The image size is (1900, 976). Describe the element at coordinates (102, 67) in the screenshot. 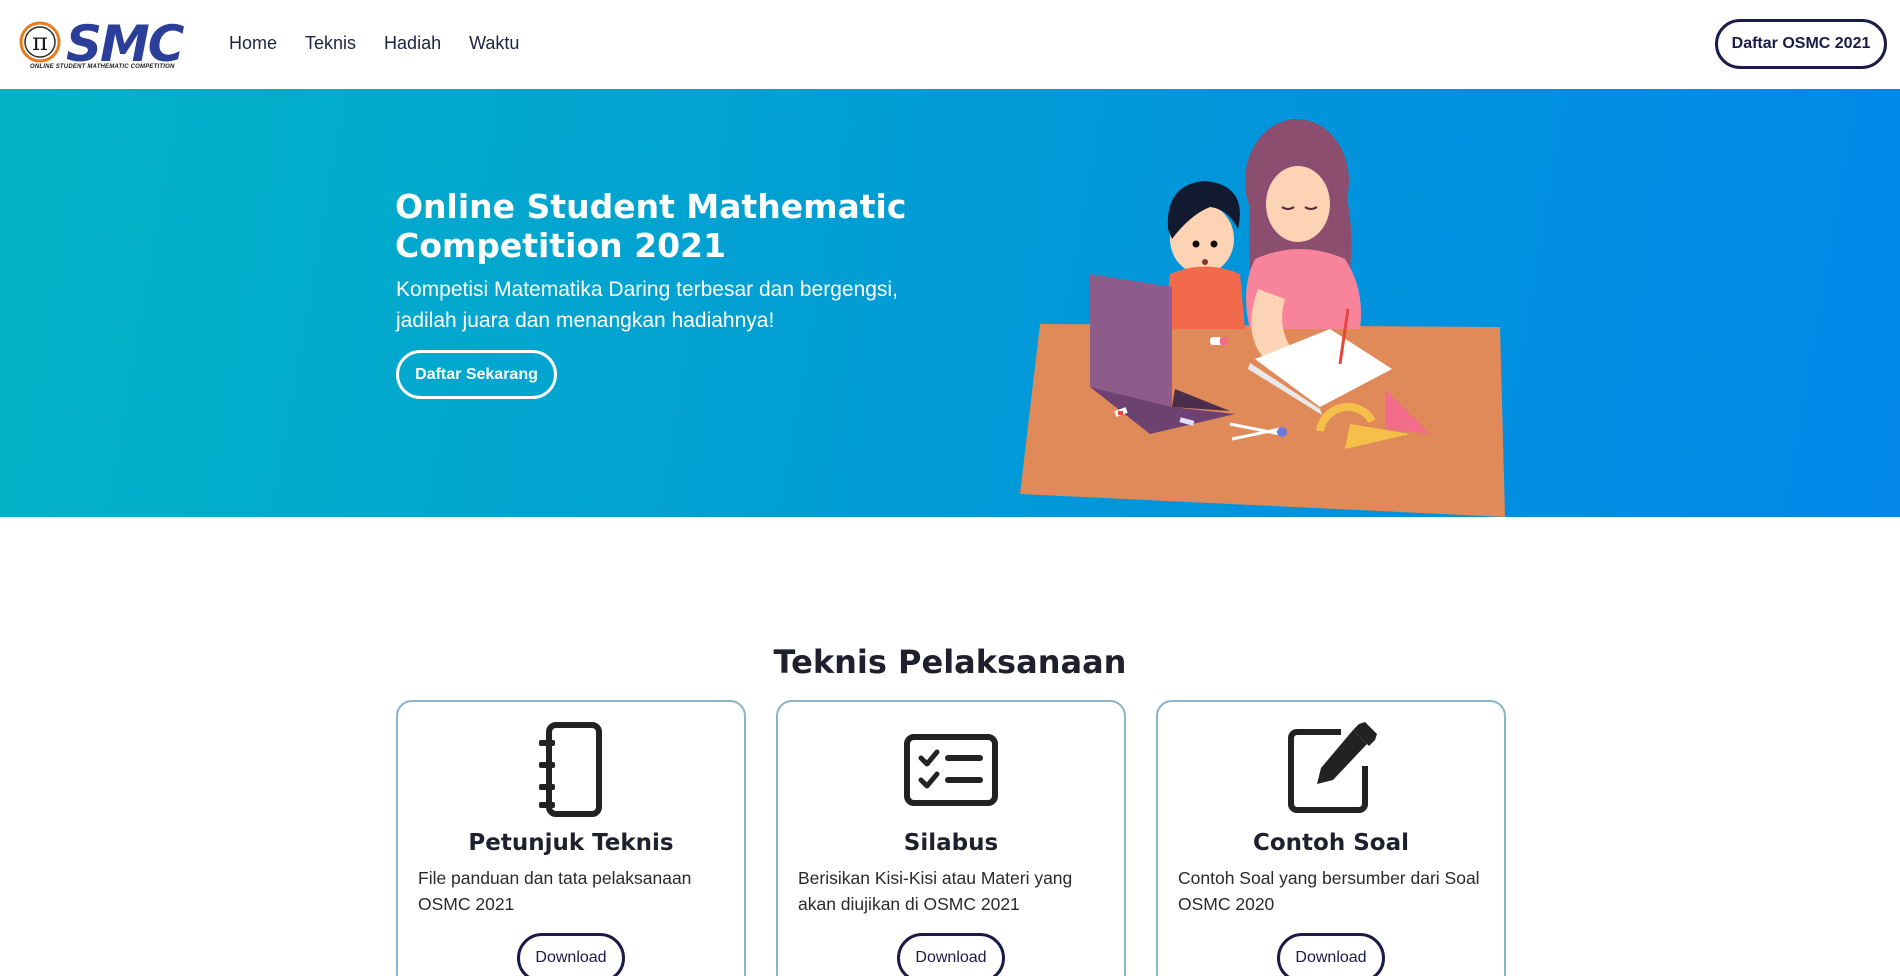

I see `logo-tagline: ONLINE STUDENT MATHEMATIC COMPETITION` at that location.